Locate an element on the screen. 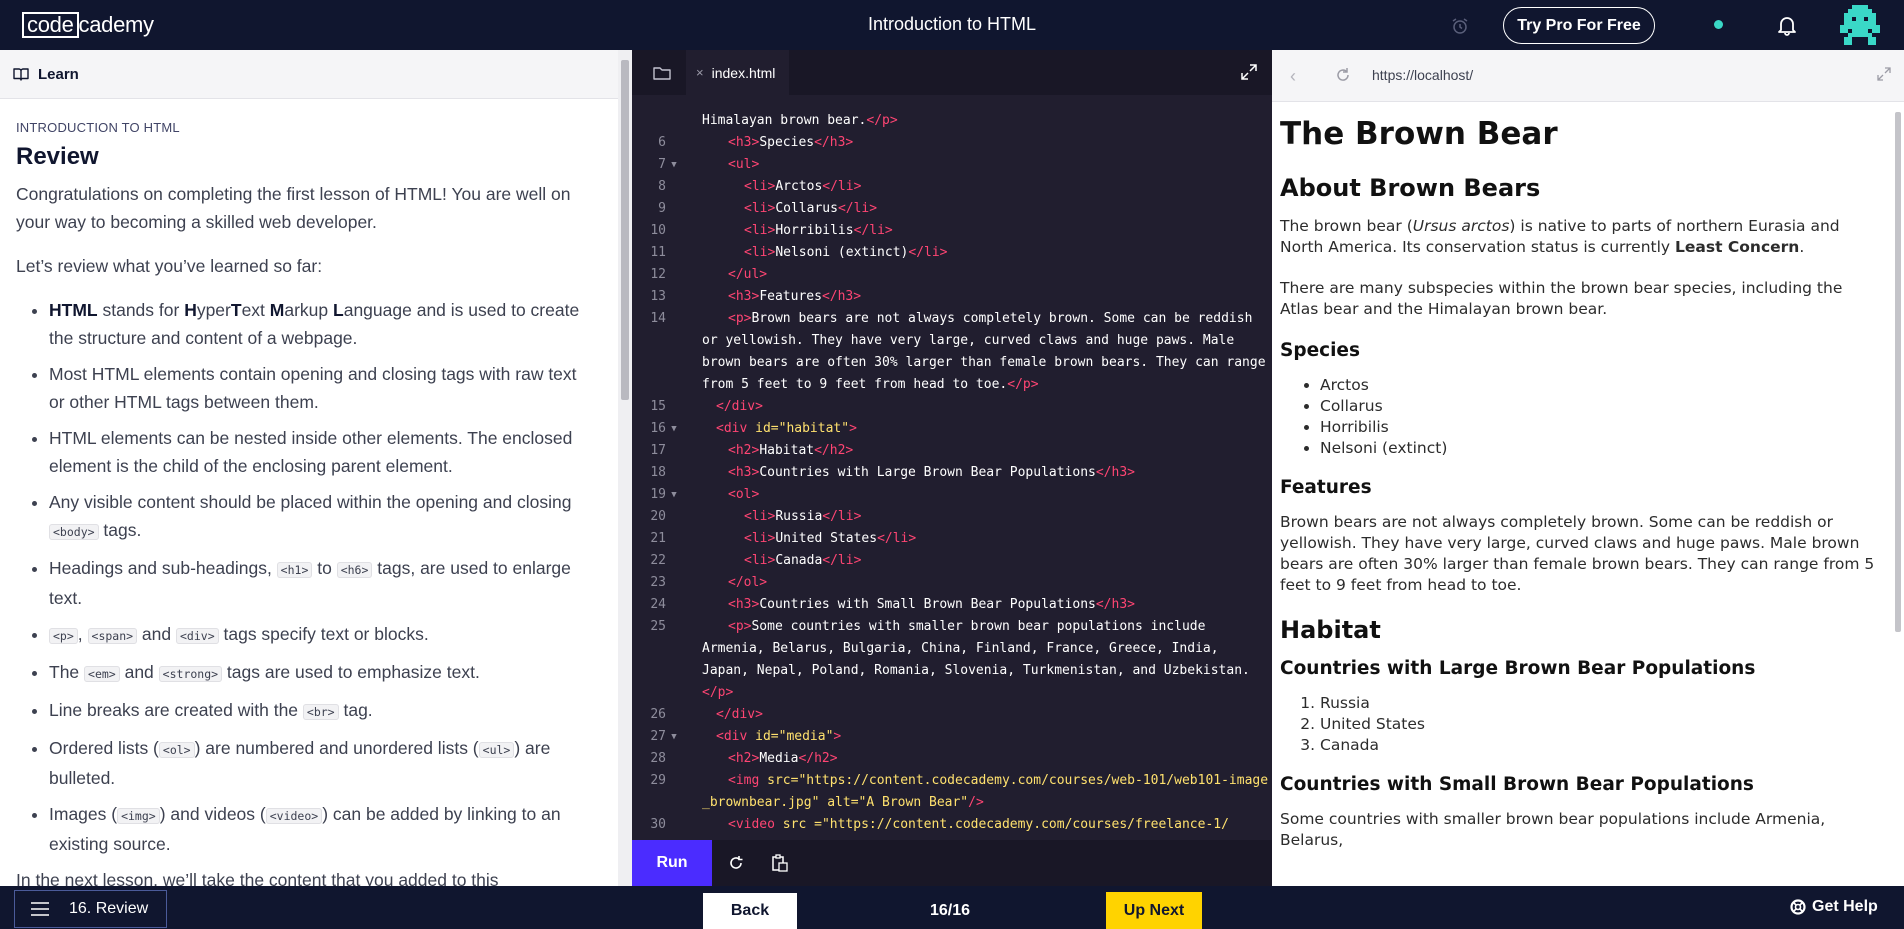  code-line: 16 ▼ <div id="habitat"> is located at coordinates (952, 429).